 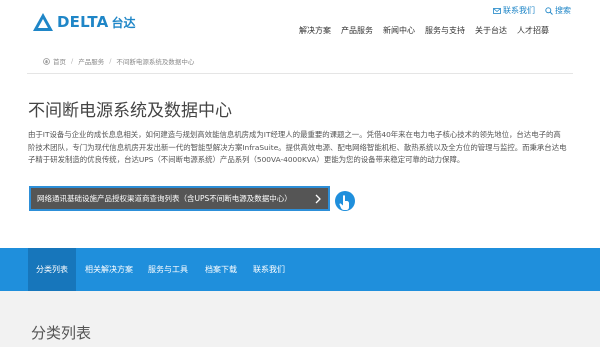 I want to click on tab-downloads: 档案下载, so click(x=221, y=269).